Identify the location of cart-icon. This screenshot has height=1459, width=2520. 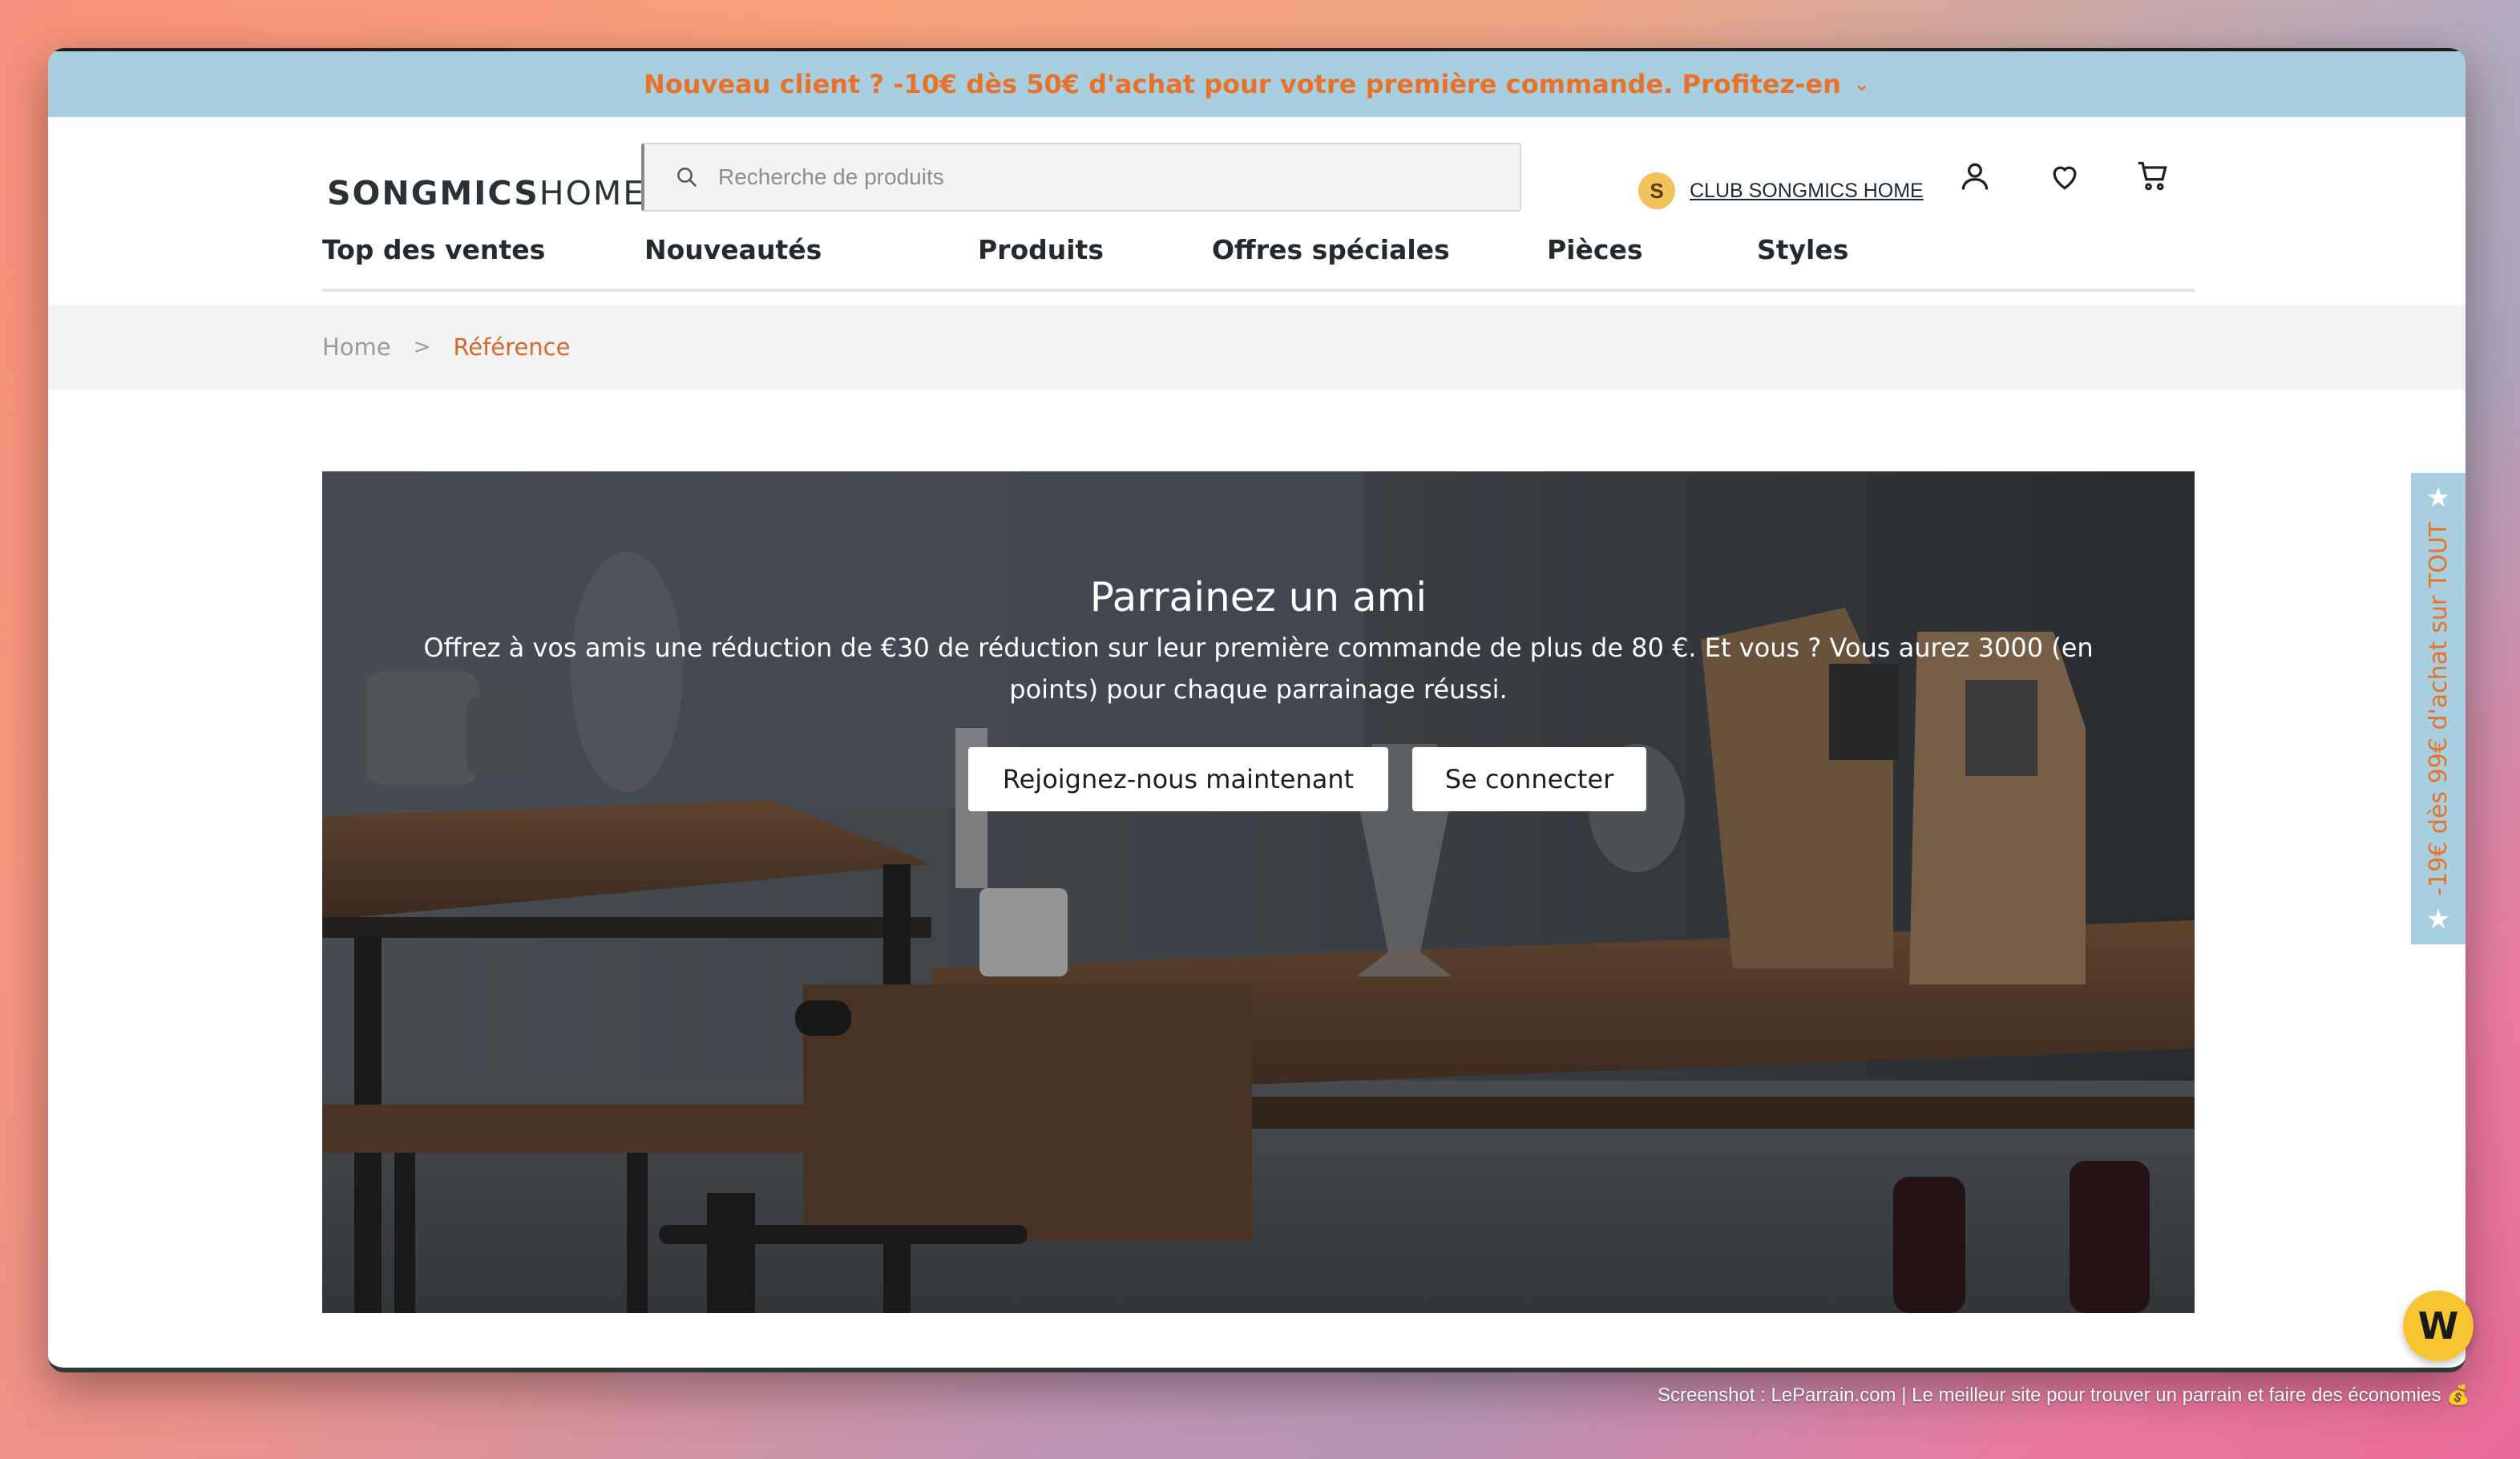
(2152, 176).